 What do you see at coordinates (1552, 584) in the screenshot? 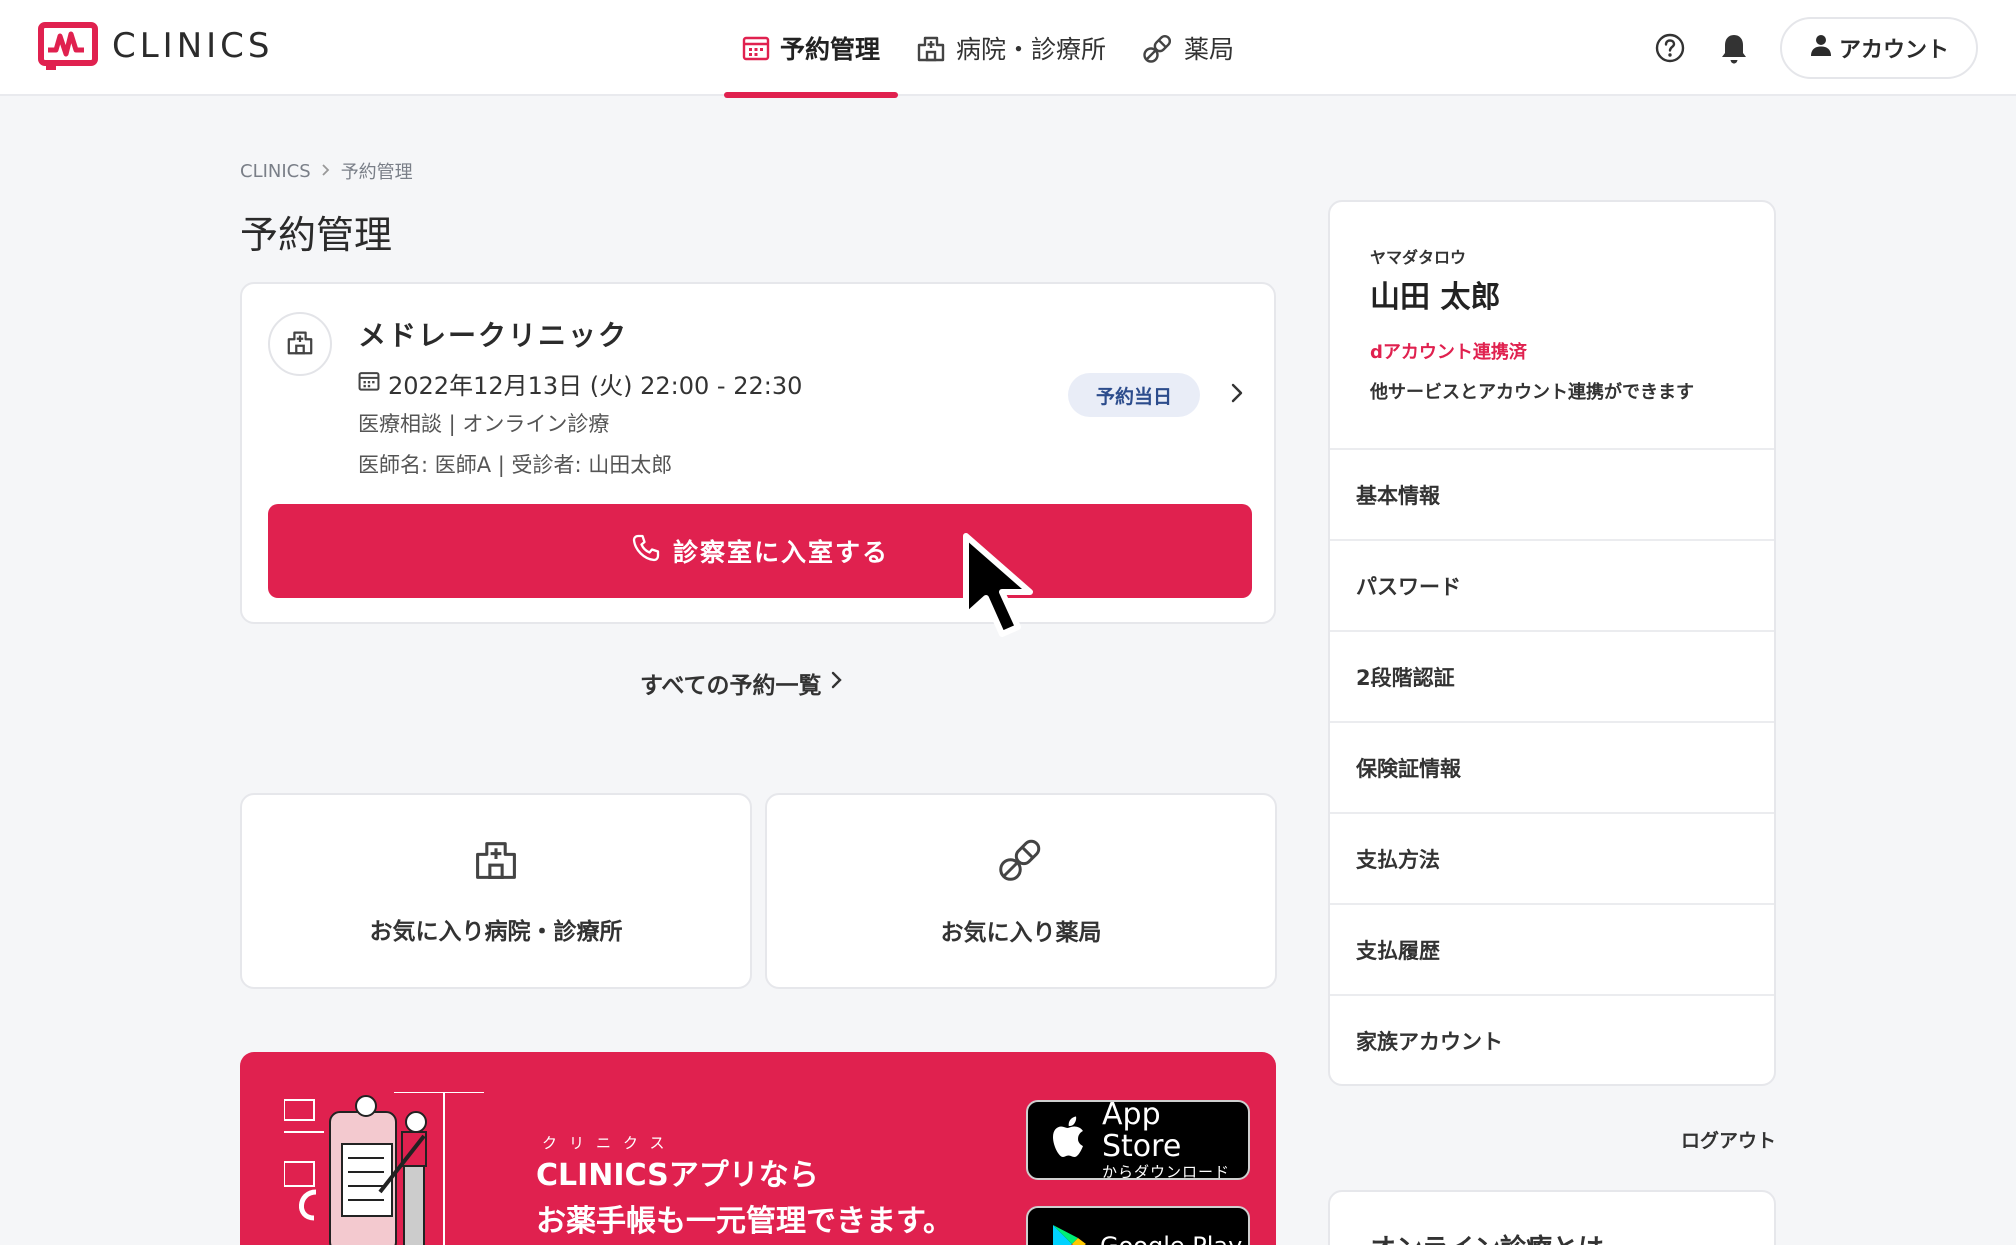
I see `menu-password: パスワード` at bounding box center [1552, 584].